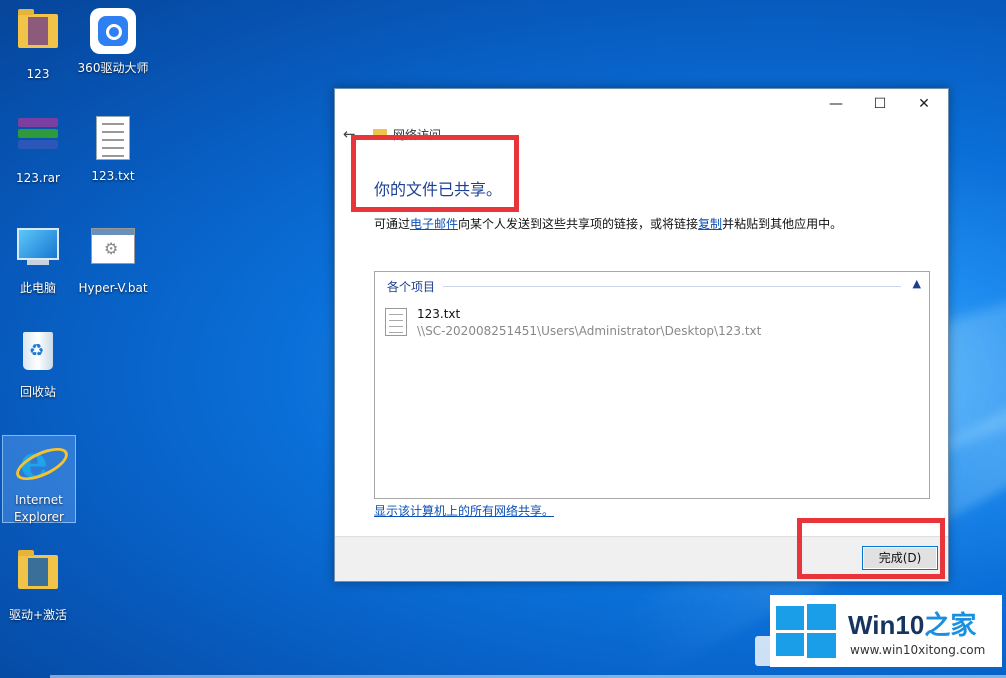  What do you see at coordinates (38, 74) in the screenshot?
I see `desktop-icon-label: 123` at bounding box center [38, 74].